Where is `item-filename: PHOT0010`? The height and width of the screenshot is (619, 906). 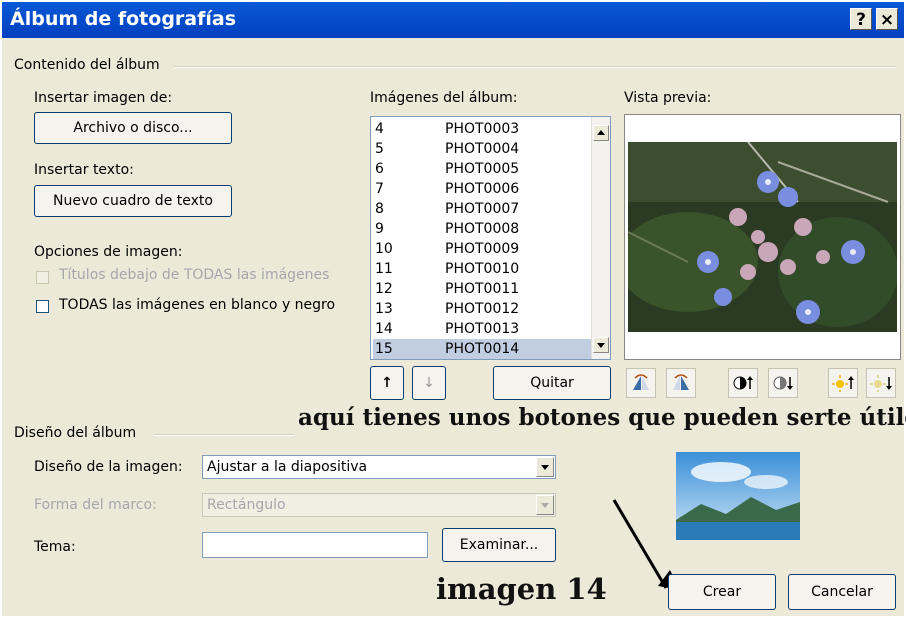 item-filename: PHOT0010 is located at coordinates (482, 269).